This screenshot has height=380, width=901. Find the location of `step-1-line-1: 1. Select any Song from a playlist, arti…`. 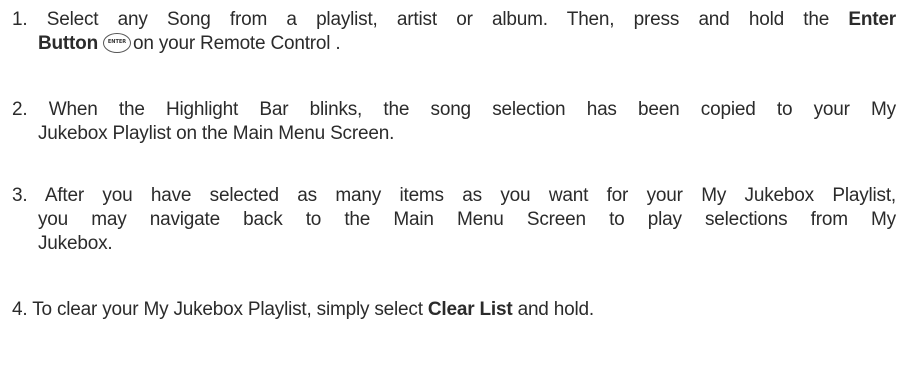

step-1-line-1: 1. Select any Song from a playlist, arti… is located at coordinates (454, 20).